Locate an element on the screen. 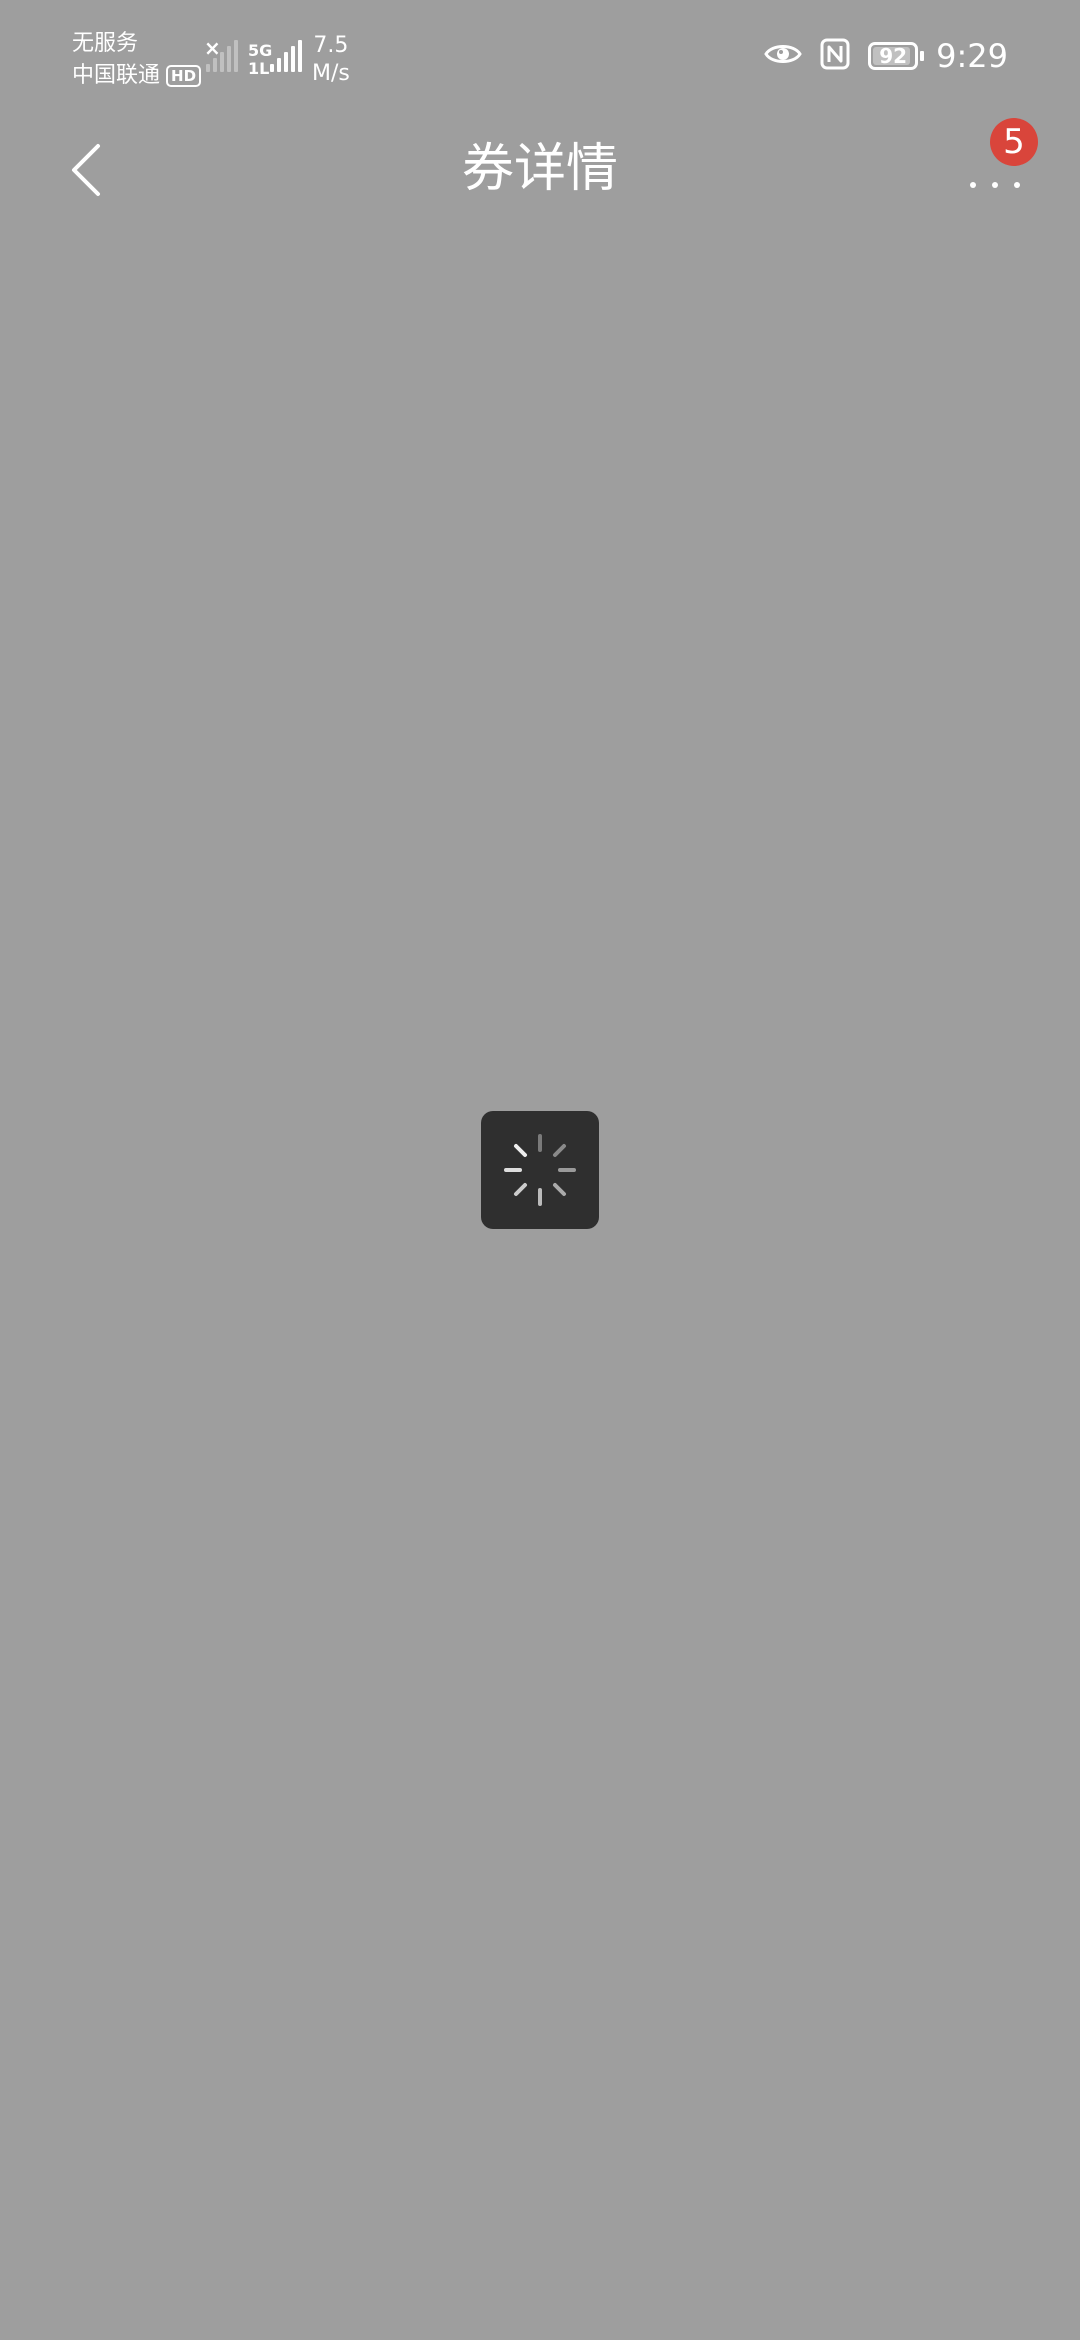  battery-icon: 92 is located at coordinates (896, 56).